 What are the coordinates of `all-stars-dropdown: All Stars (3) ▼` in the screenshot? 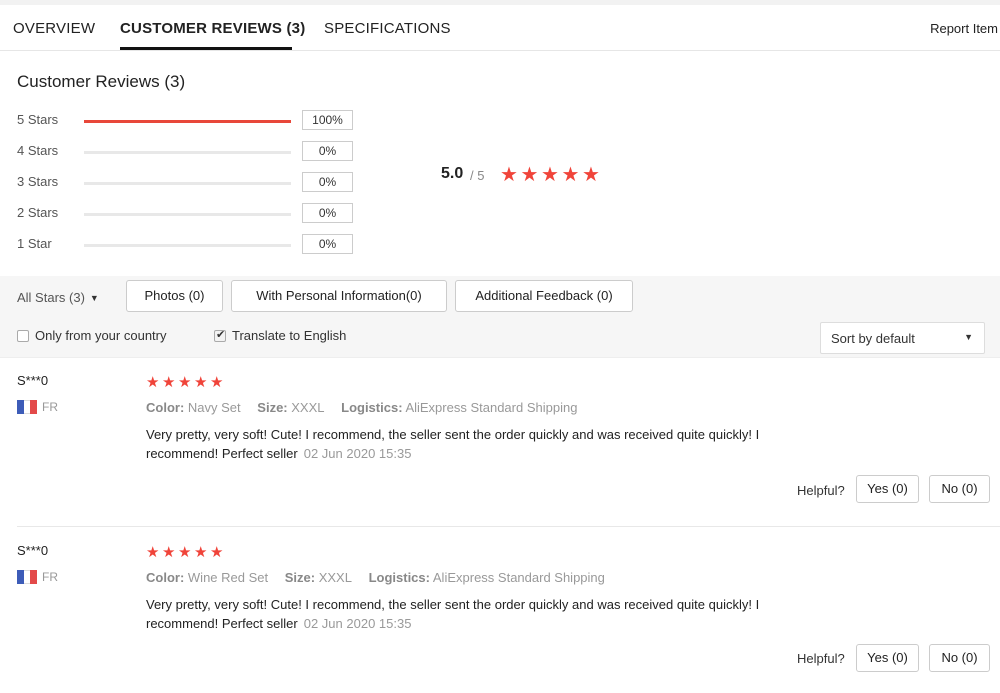 It's located at (58, 297).